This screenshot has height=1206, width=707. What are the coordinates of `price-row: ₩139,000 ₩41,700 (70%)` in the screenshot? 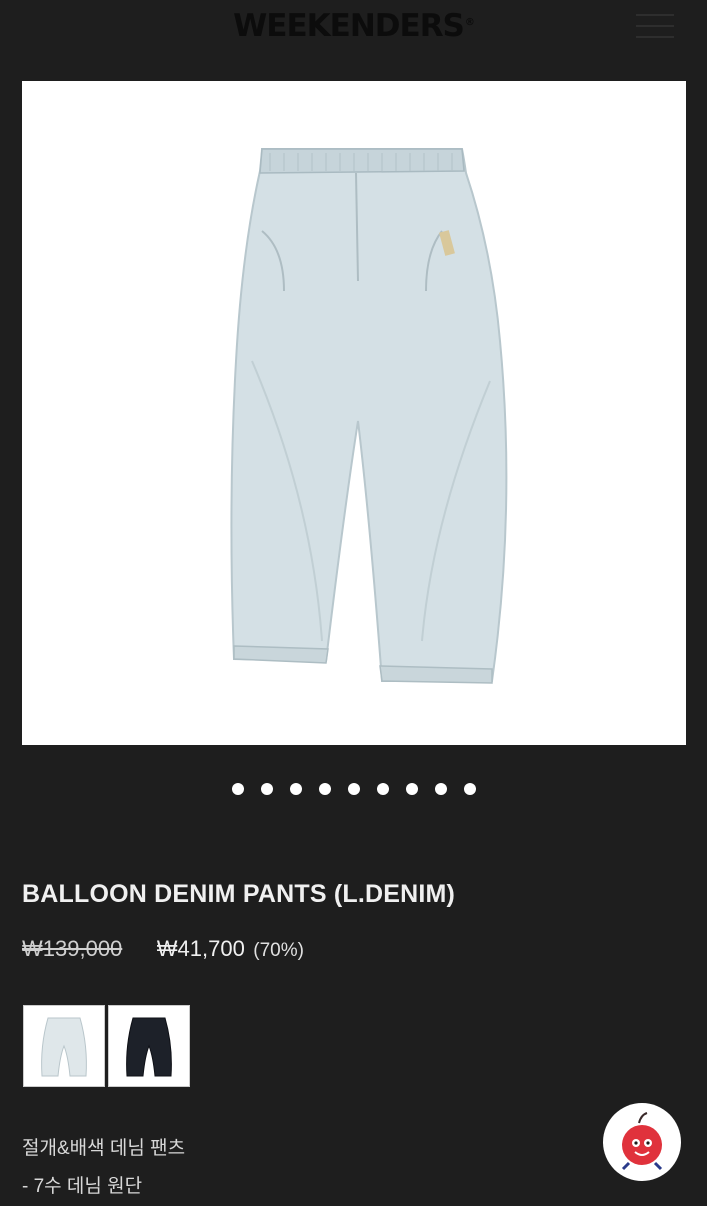 It's located at (163, 949).